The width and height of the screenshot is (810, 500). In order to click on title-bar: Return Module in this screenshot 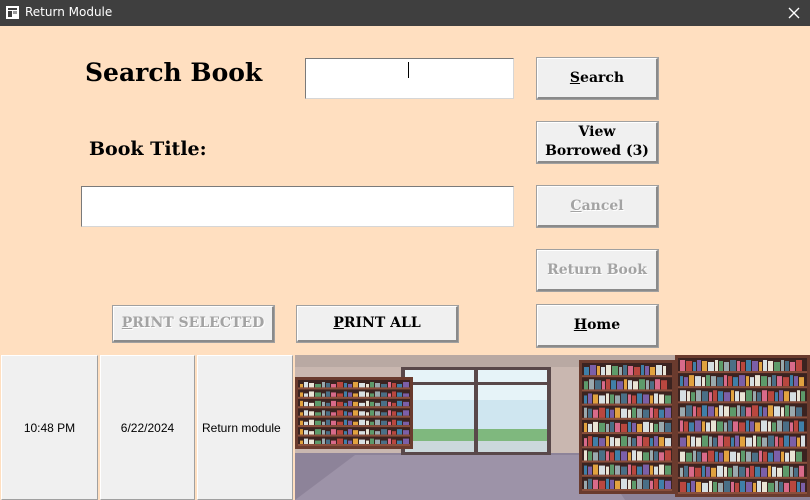, I will do `click(405, 13)`.